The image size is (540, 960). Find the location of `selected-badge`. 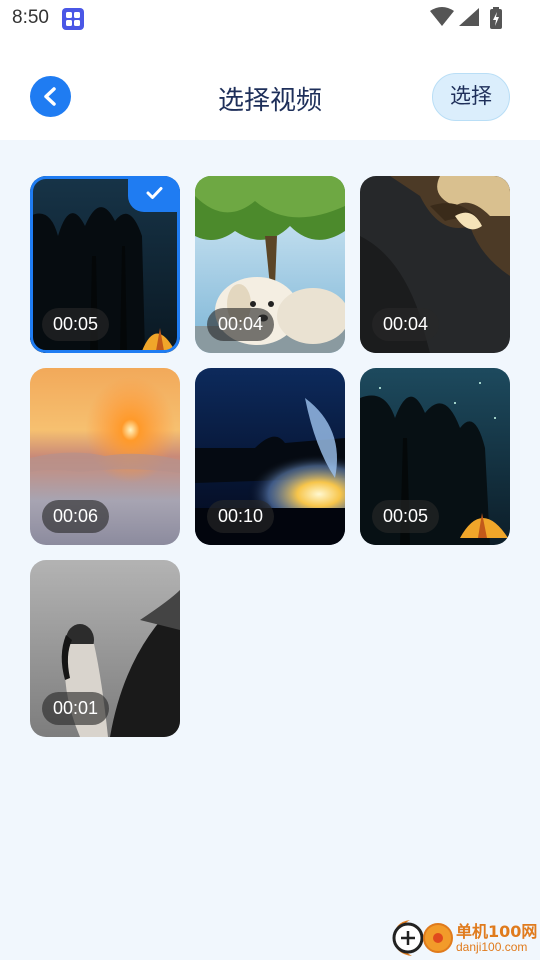

selected-badge is located at coordinates (154, 194).